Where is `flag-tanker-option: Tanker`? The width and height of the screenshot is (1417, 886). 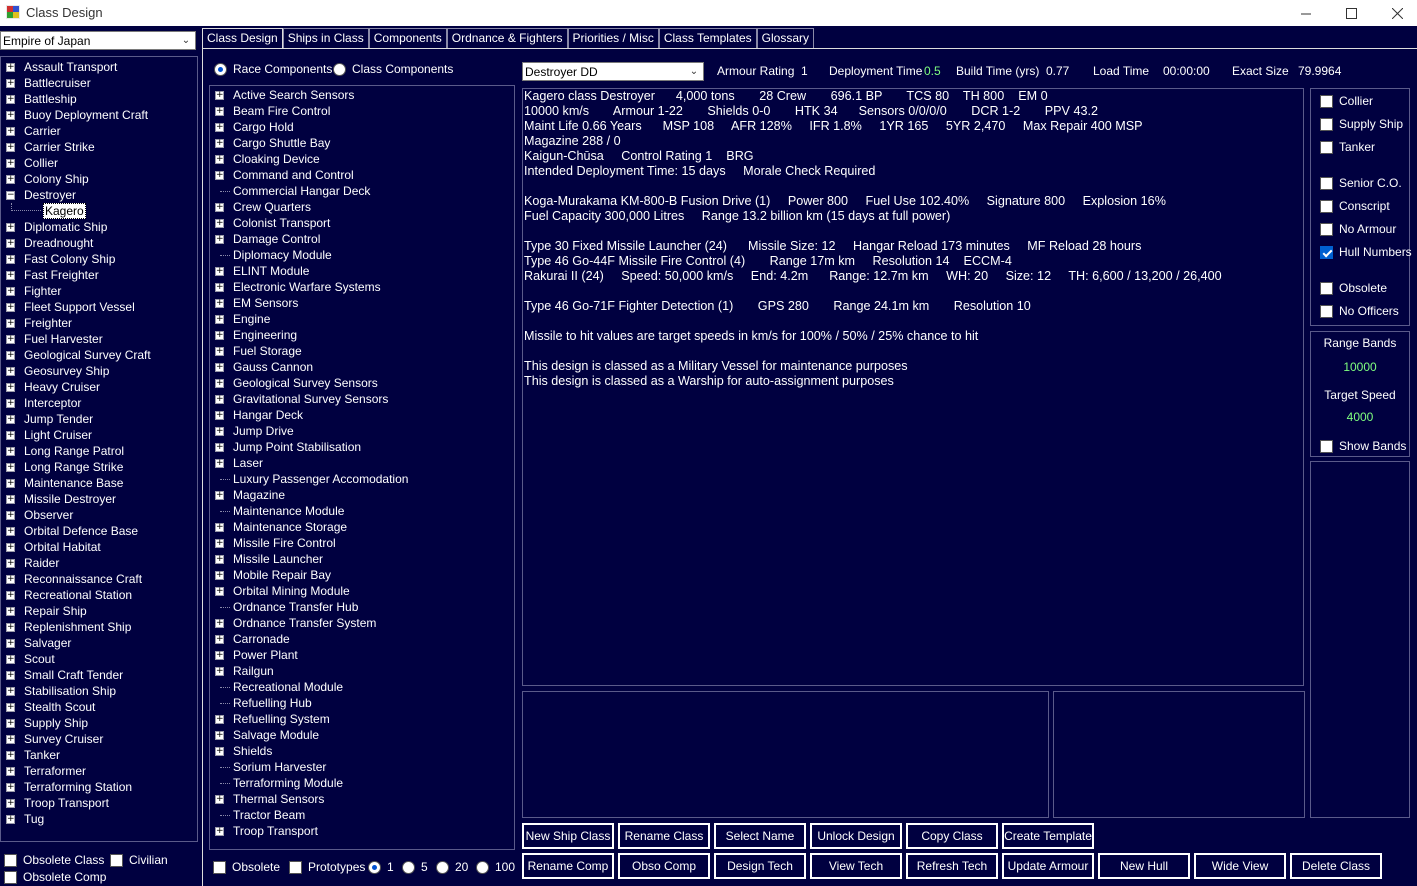 flag-tanker-option: Tanker is located at coordinates (1347, 147).